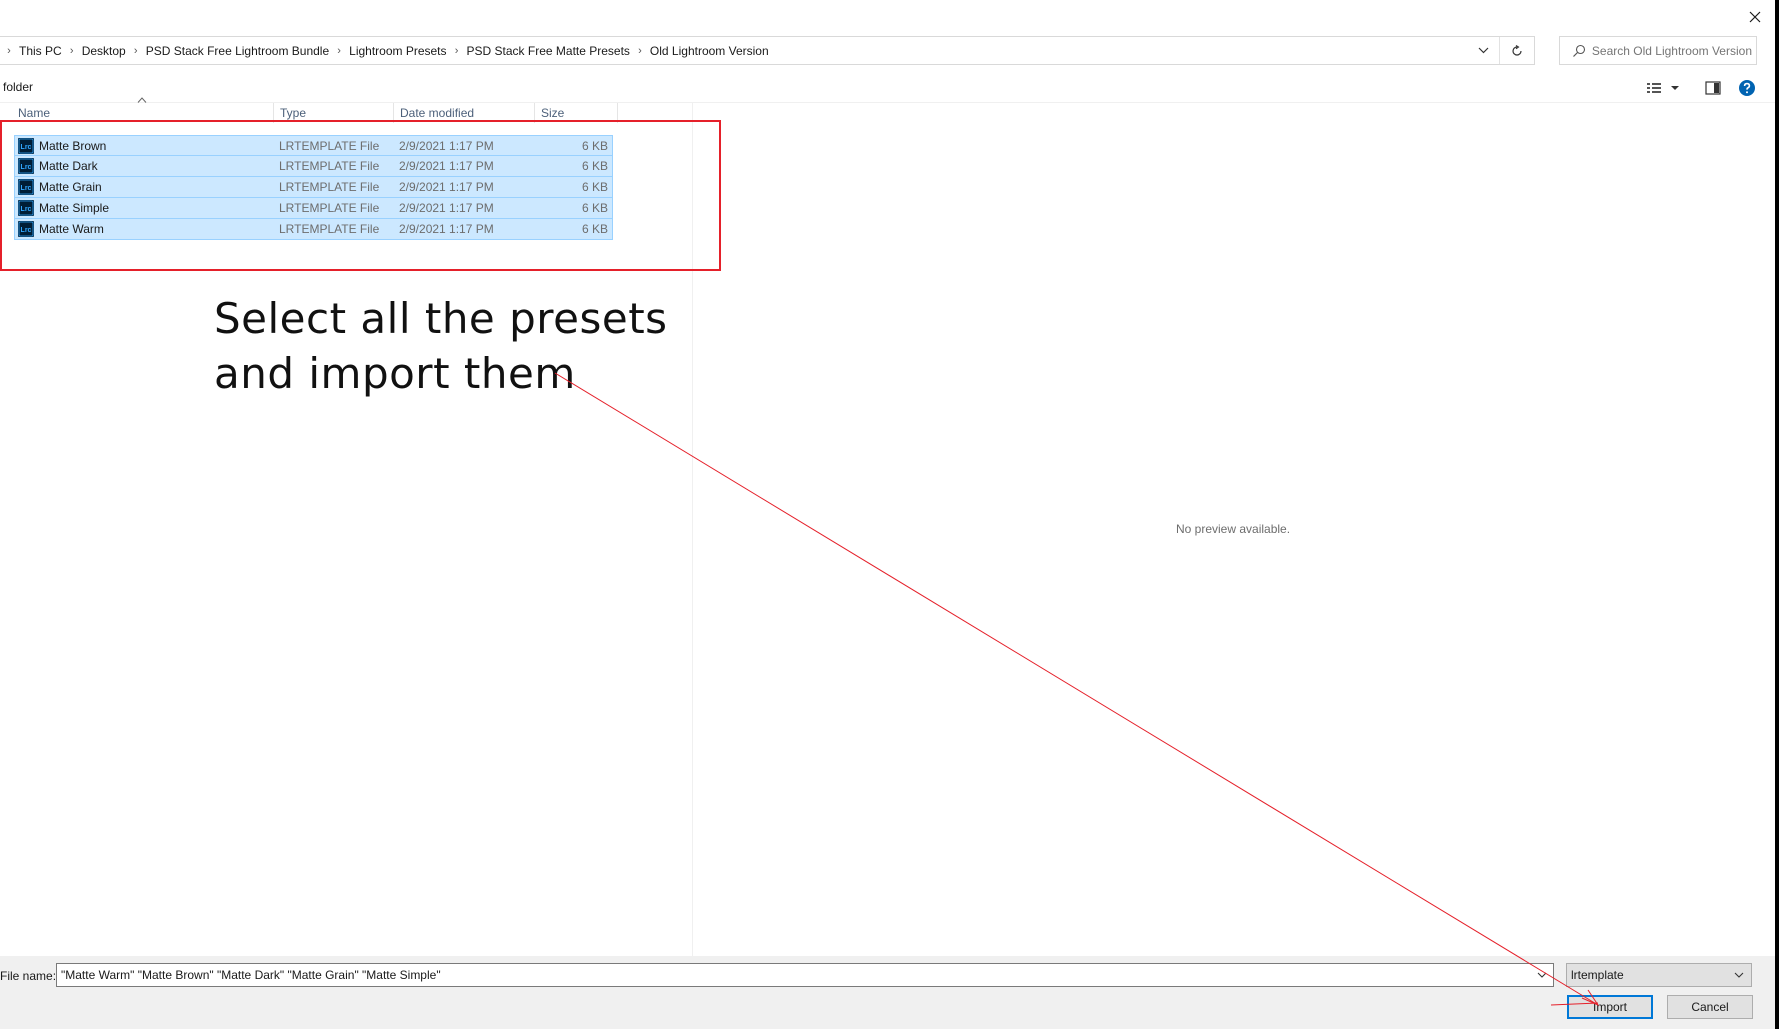  I want to click on command-bar: folder, so click(887, 87).